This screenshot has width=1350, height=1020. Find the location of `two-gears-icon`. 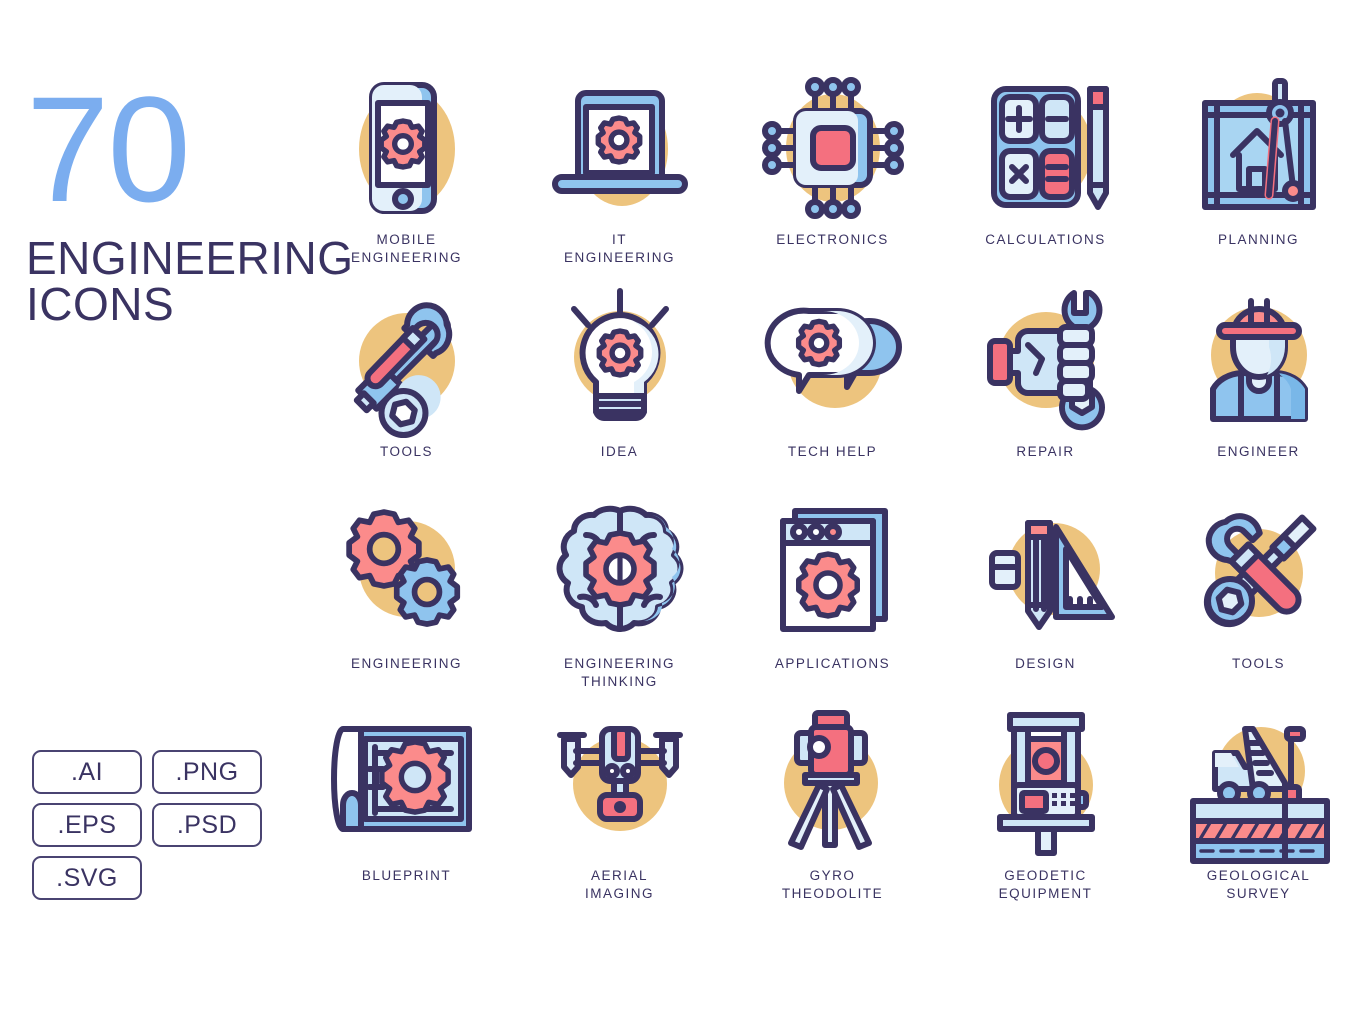

two-gears-icon is located at coordinates (406, 571).